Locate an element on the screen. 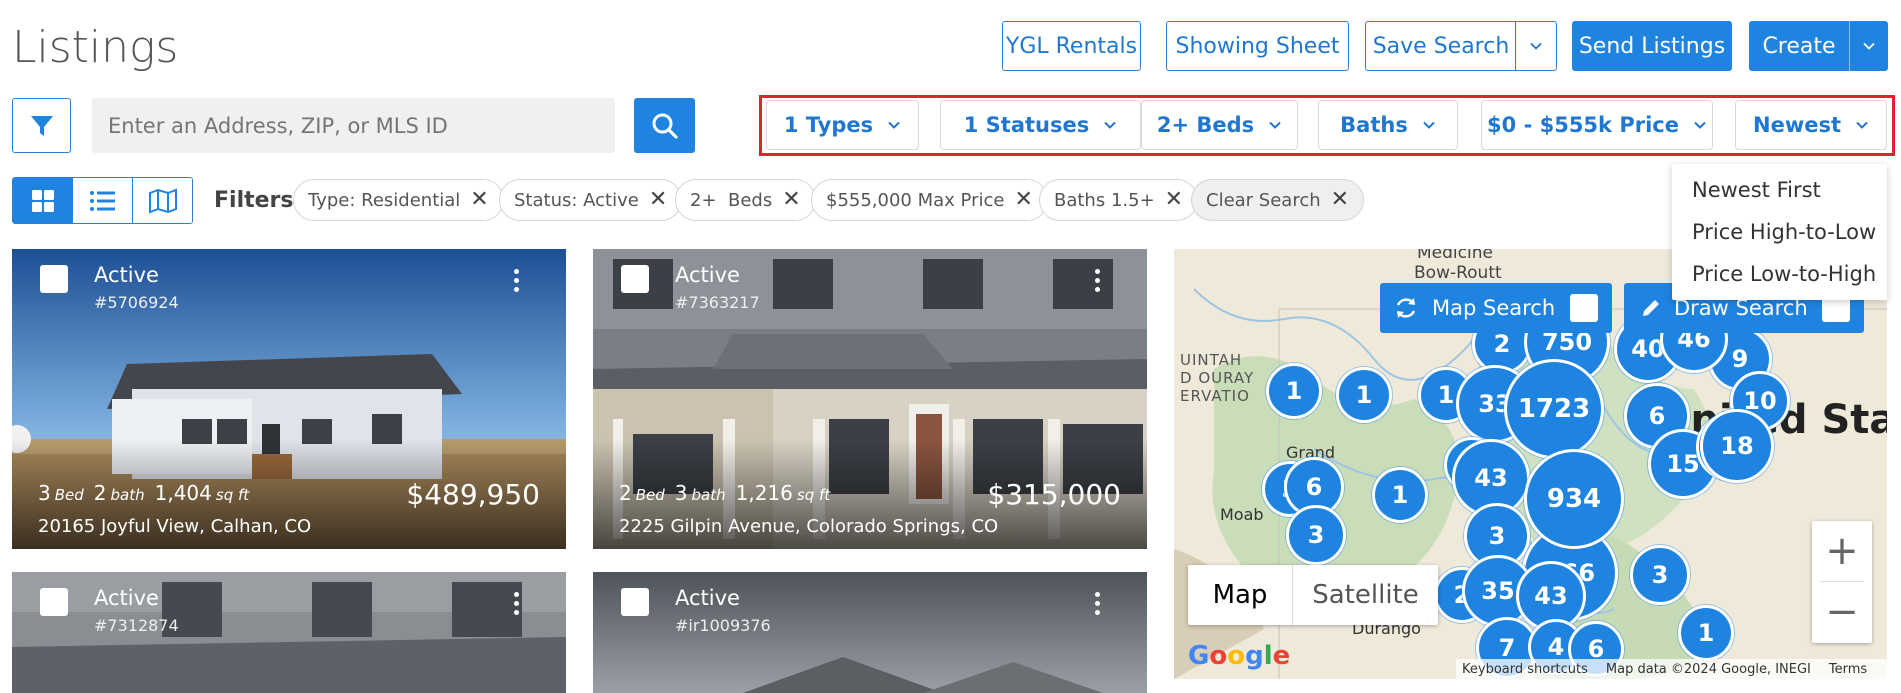  chip-status-active: Status: Active ✕ is located at coordinates (591, 200).